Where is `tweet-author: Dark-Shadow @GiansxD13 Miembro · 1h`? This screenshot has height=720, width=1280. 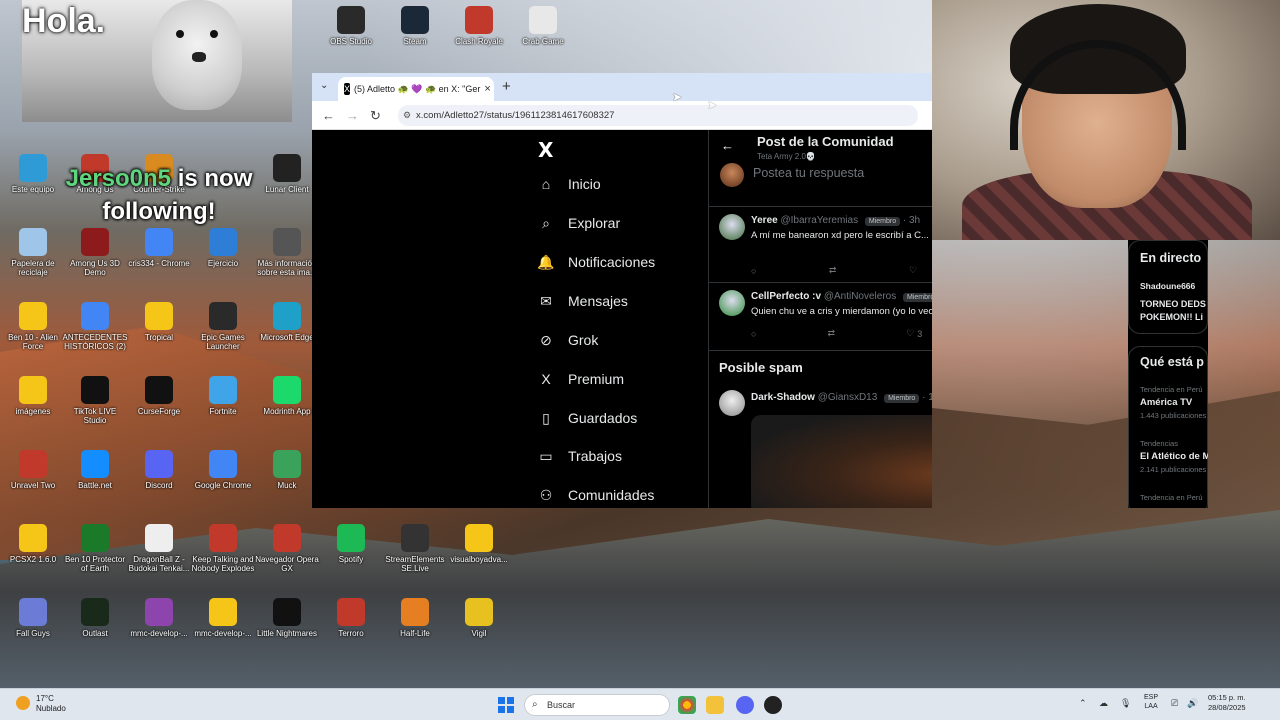
tweet-author: Dark-Shadow @GiansxD13 Miembro · 1h is located at coordinates (841, 397).